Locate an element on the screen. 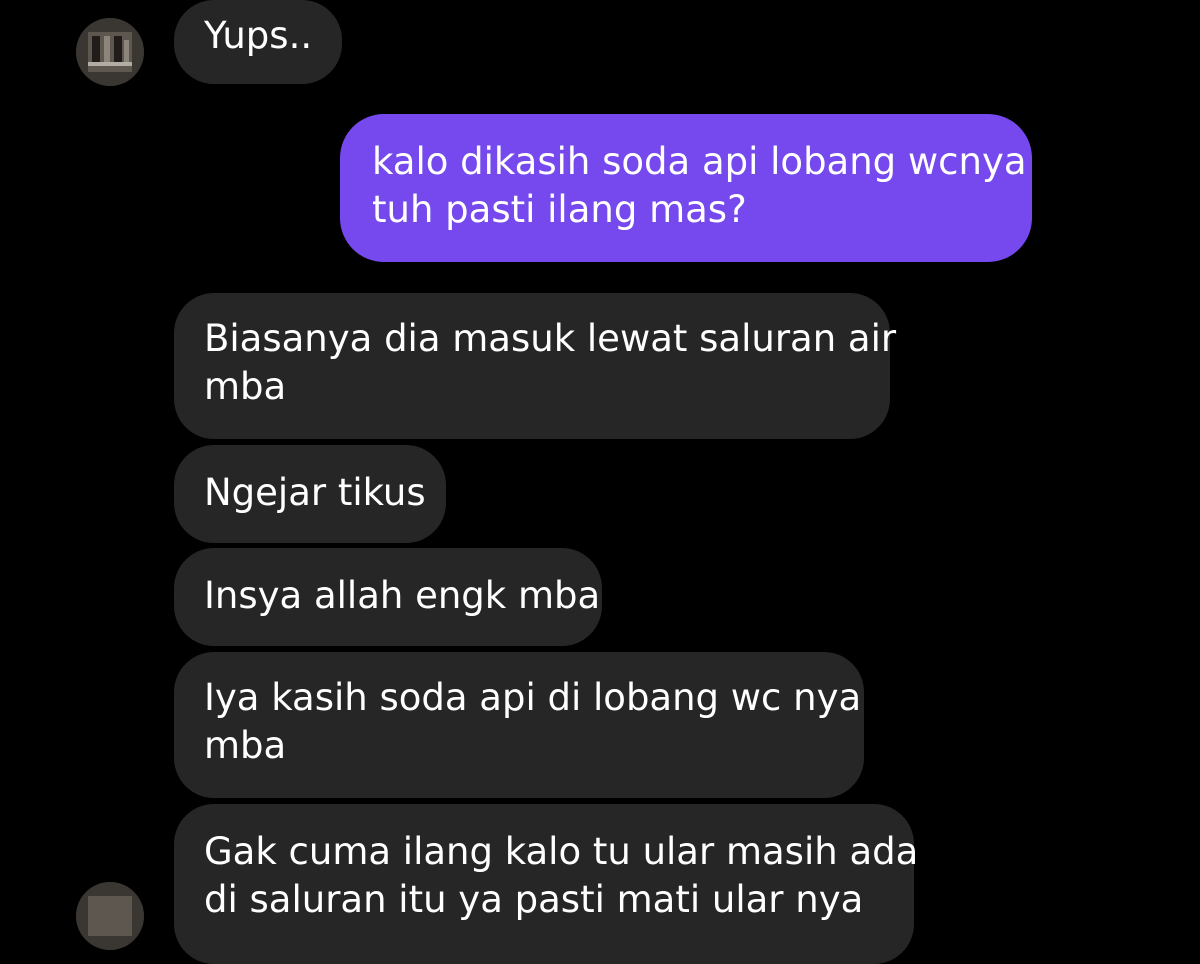 The width and height of the screenshot is (1200, 964). message-text-line: Gak cuma ilang kalo tu ular masih ada is located at coordinates (561, 851).